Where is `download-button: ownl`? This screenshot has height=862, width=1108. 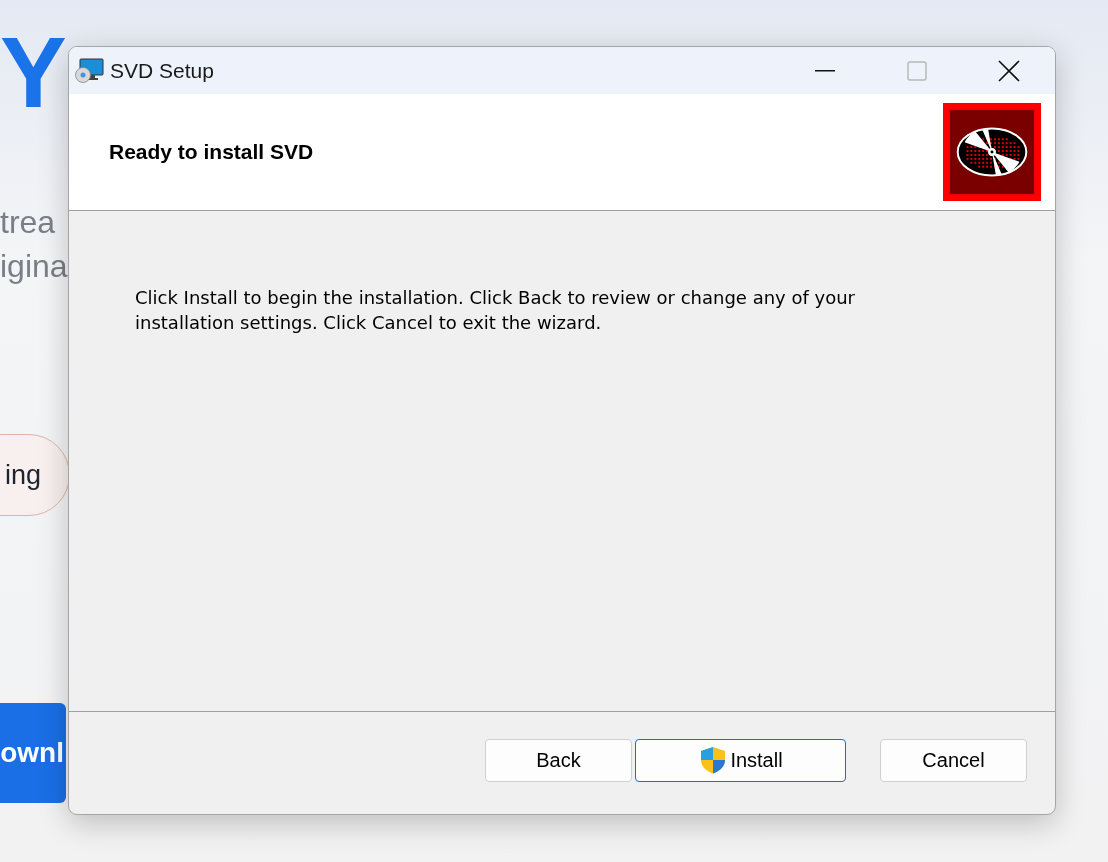
download-button: ownl is located at coordinates (33, 753).